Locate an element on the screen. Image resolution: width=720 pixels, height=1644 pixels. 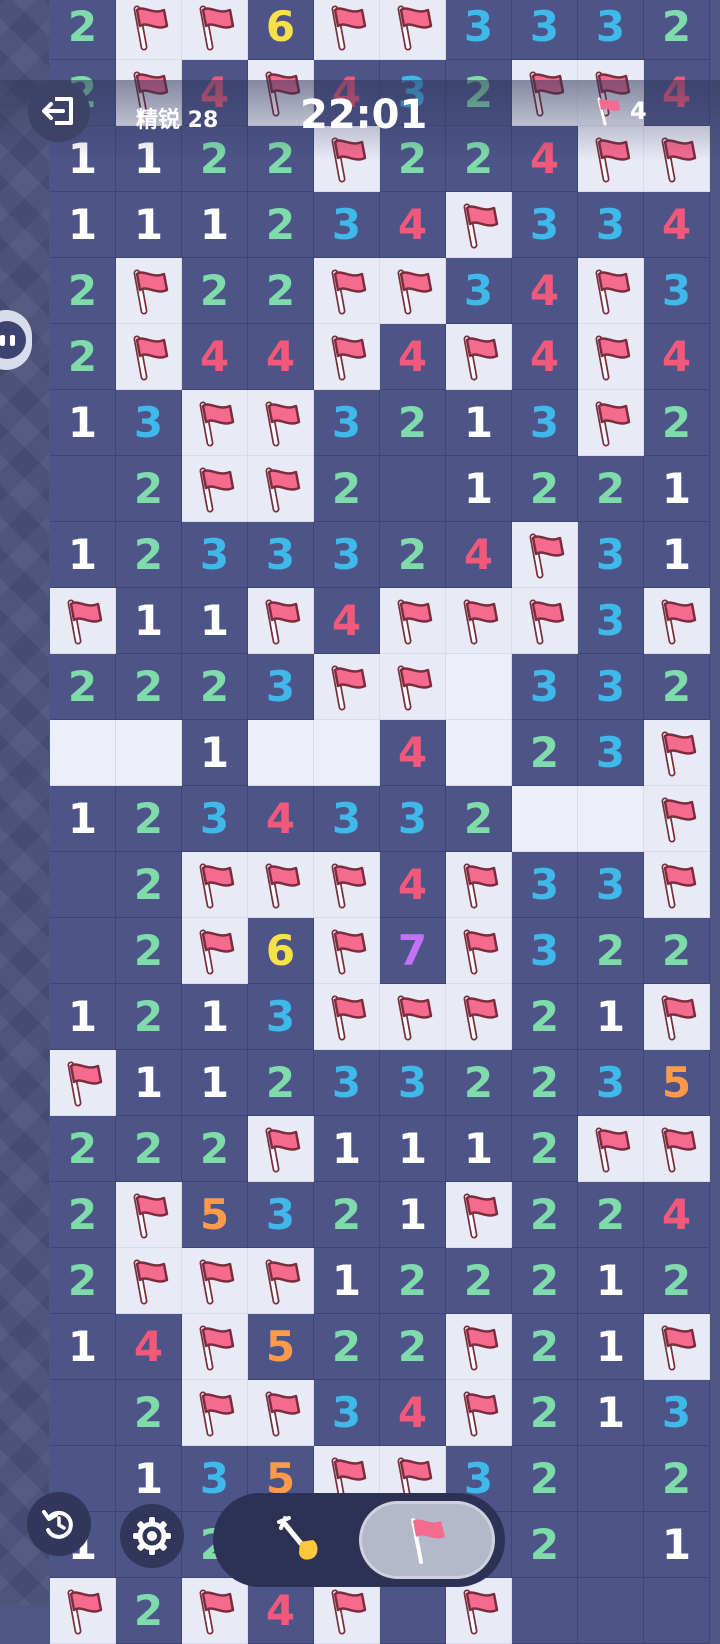
dig-flag-mode-toggle is located at coordinates (359, 1540).